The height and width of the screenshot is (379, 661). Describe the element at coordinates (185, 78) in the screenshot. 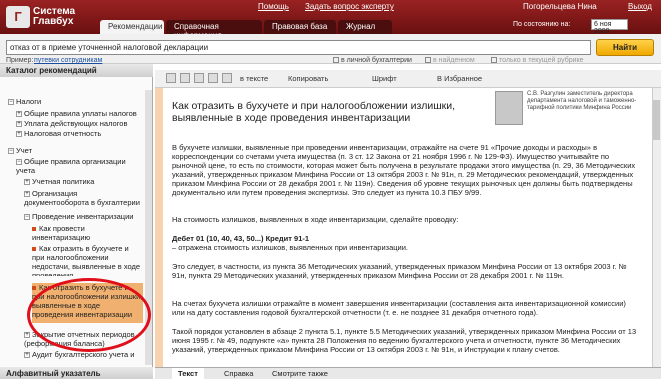

I see `list-icon` at that location.